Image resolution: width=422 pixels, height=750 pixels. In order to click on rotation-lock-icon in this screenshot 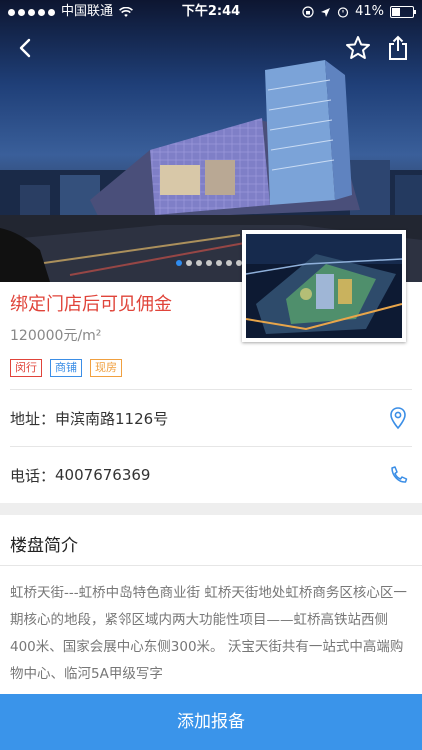, I will do `click(308, 12)`.